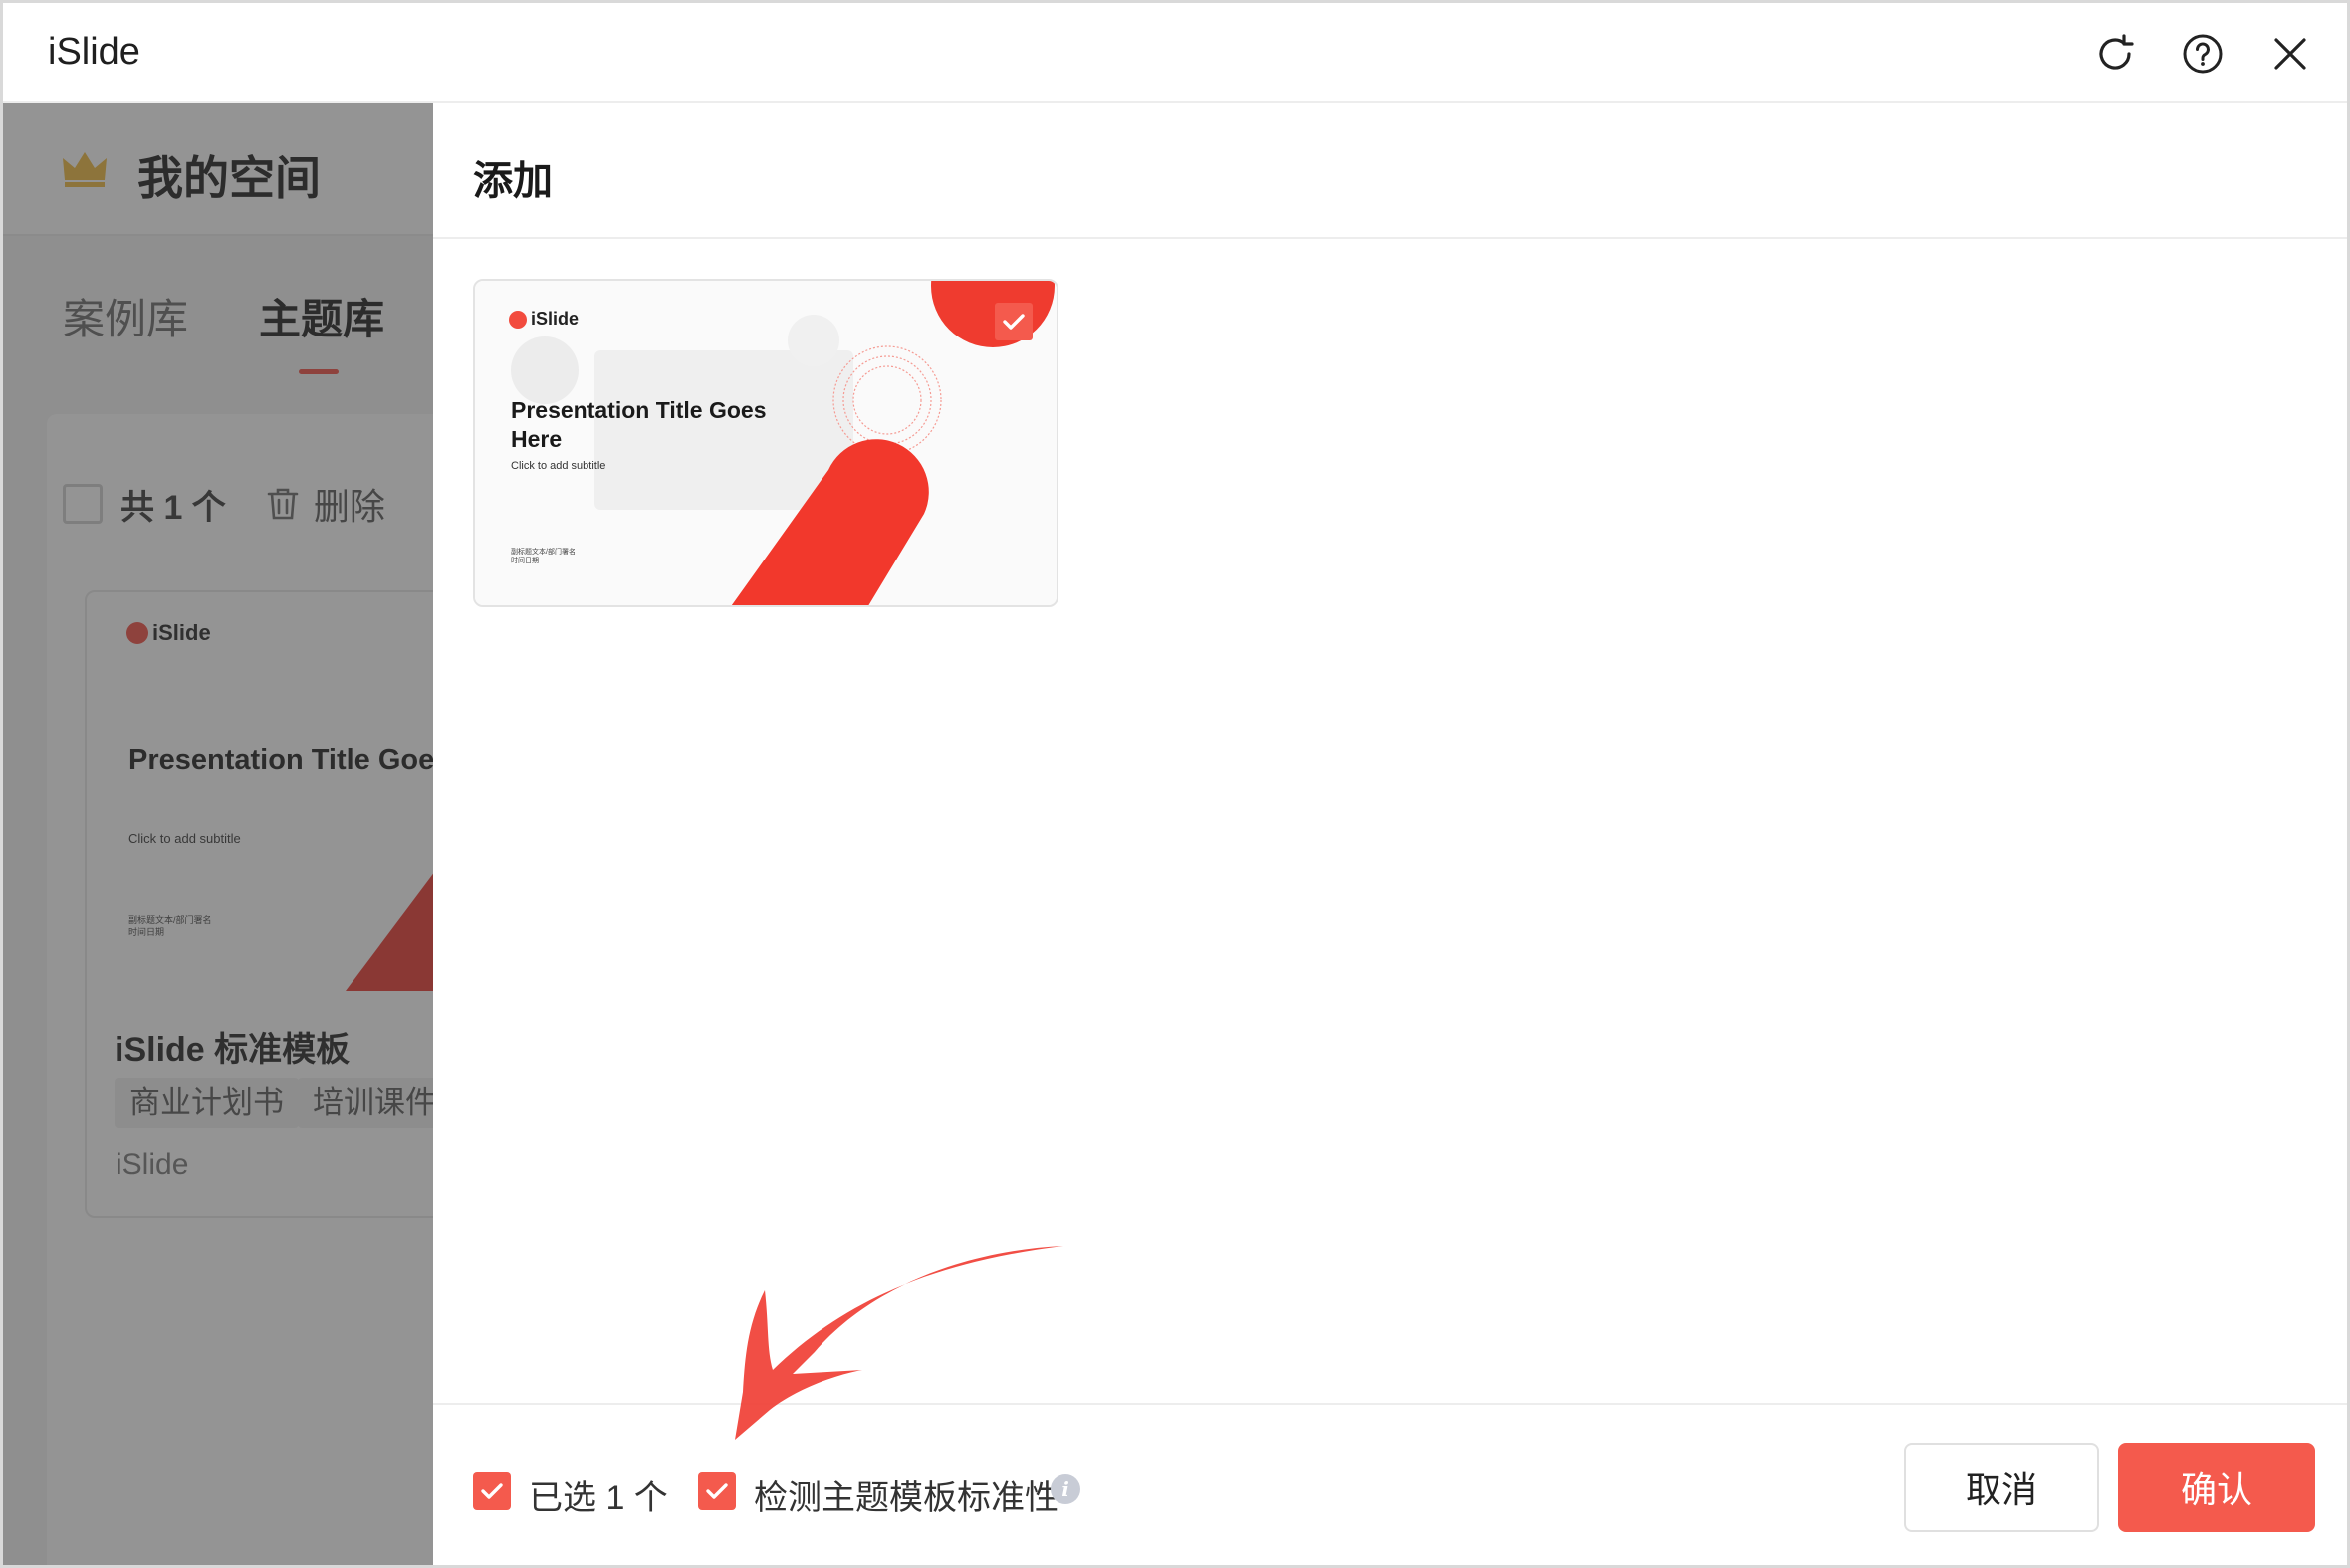 Image resolution: width=2350 pixels, height=1568 pixels. What do you see at coordinates (85, 169) in the screenshot?
I see `crown-icon` at bounding box center [85, 169].